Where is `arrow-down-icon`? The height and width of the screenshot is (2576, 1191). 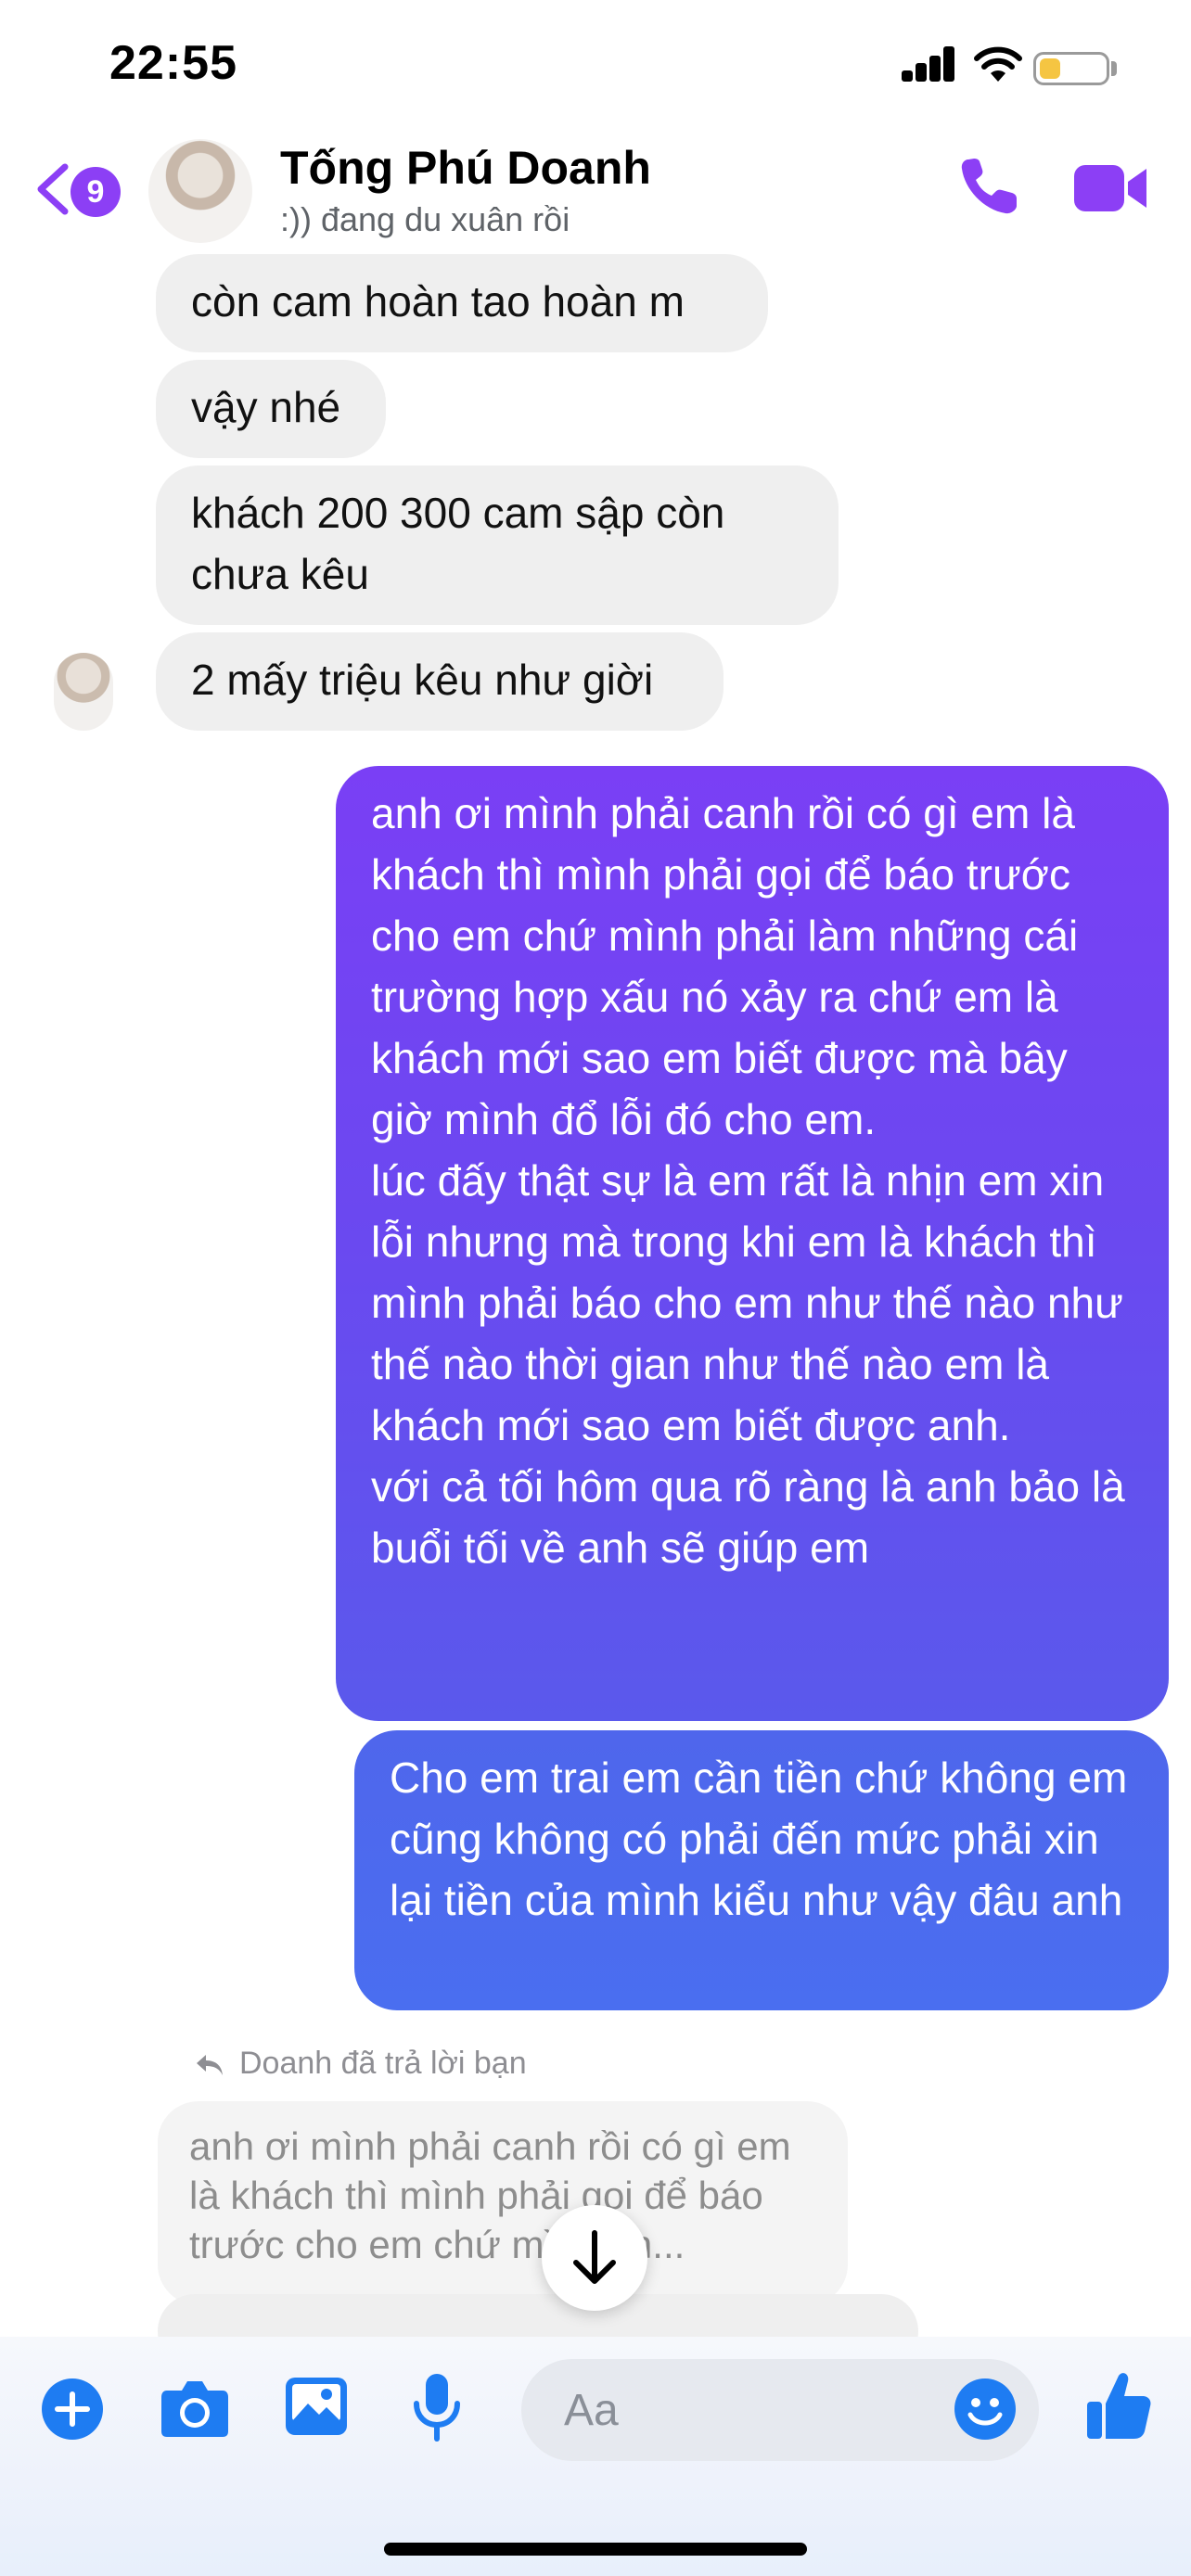
arrow-down-icon is located at coordinates (594, 2257).